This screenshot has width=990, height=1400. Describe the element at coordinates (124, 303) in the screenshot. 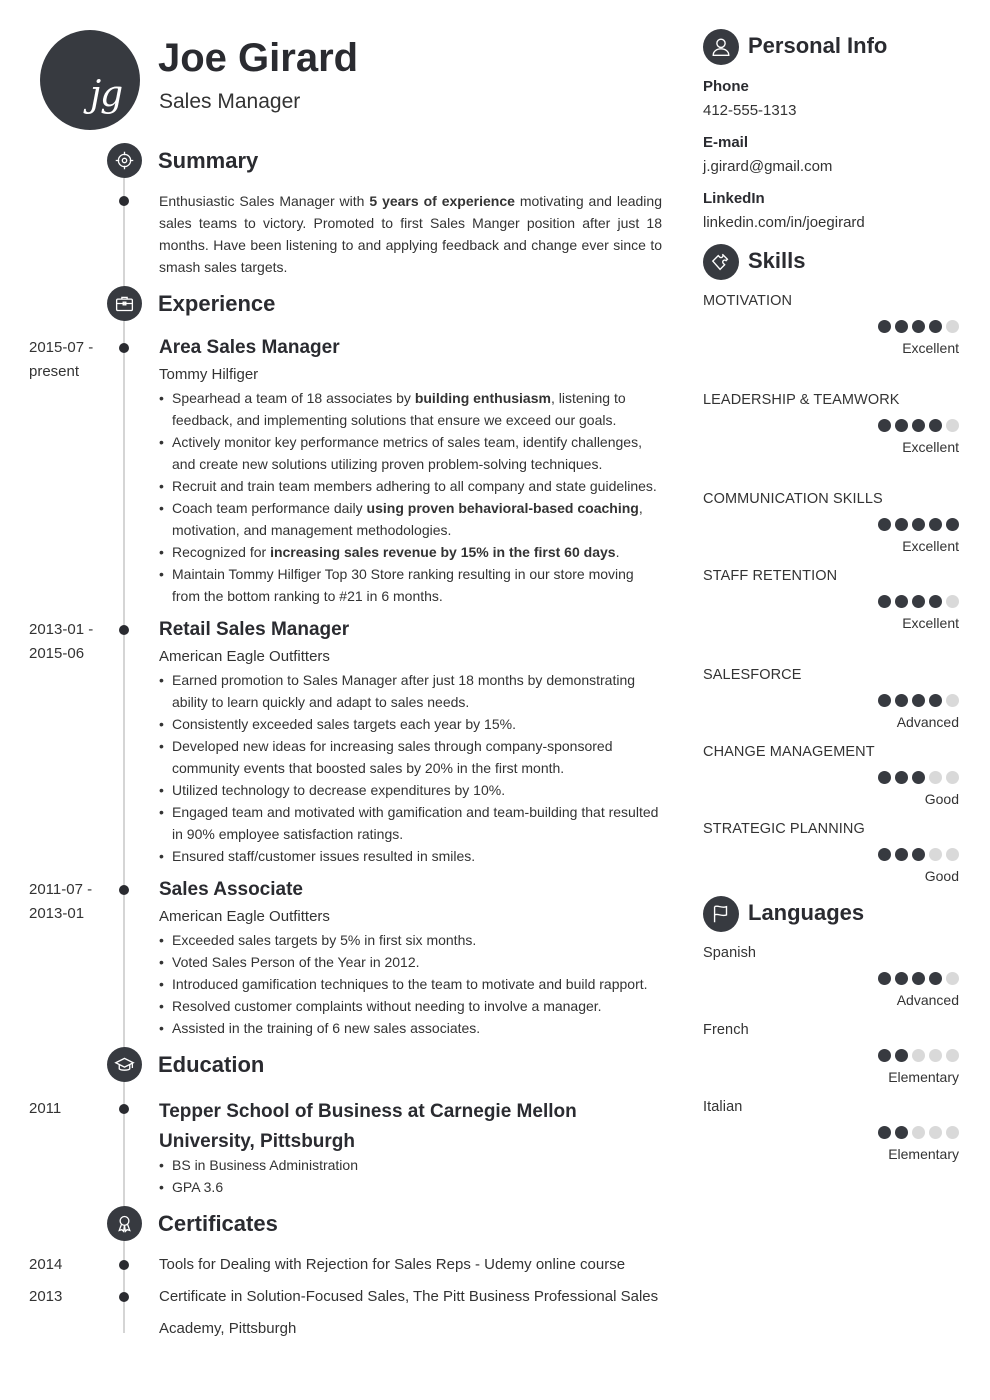

I see `briefcase-icon` at that location.